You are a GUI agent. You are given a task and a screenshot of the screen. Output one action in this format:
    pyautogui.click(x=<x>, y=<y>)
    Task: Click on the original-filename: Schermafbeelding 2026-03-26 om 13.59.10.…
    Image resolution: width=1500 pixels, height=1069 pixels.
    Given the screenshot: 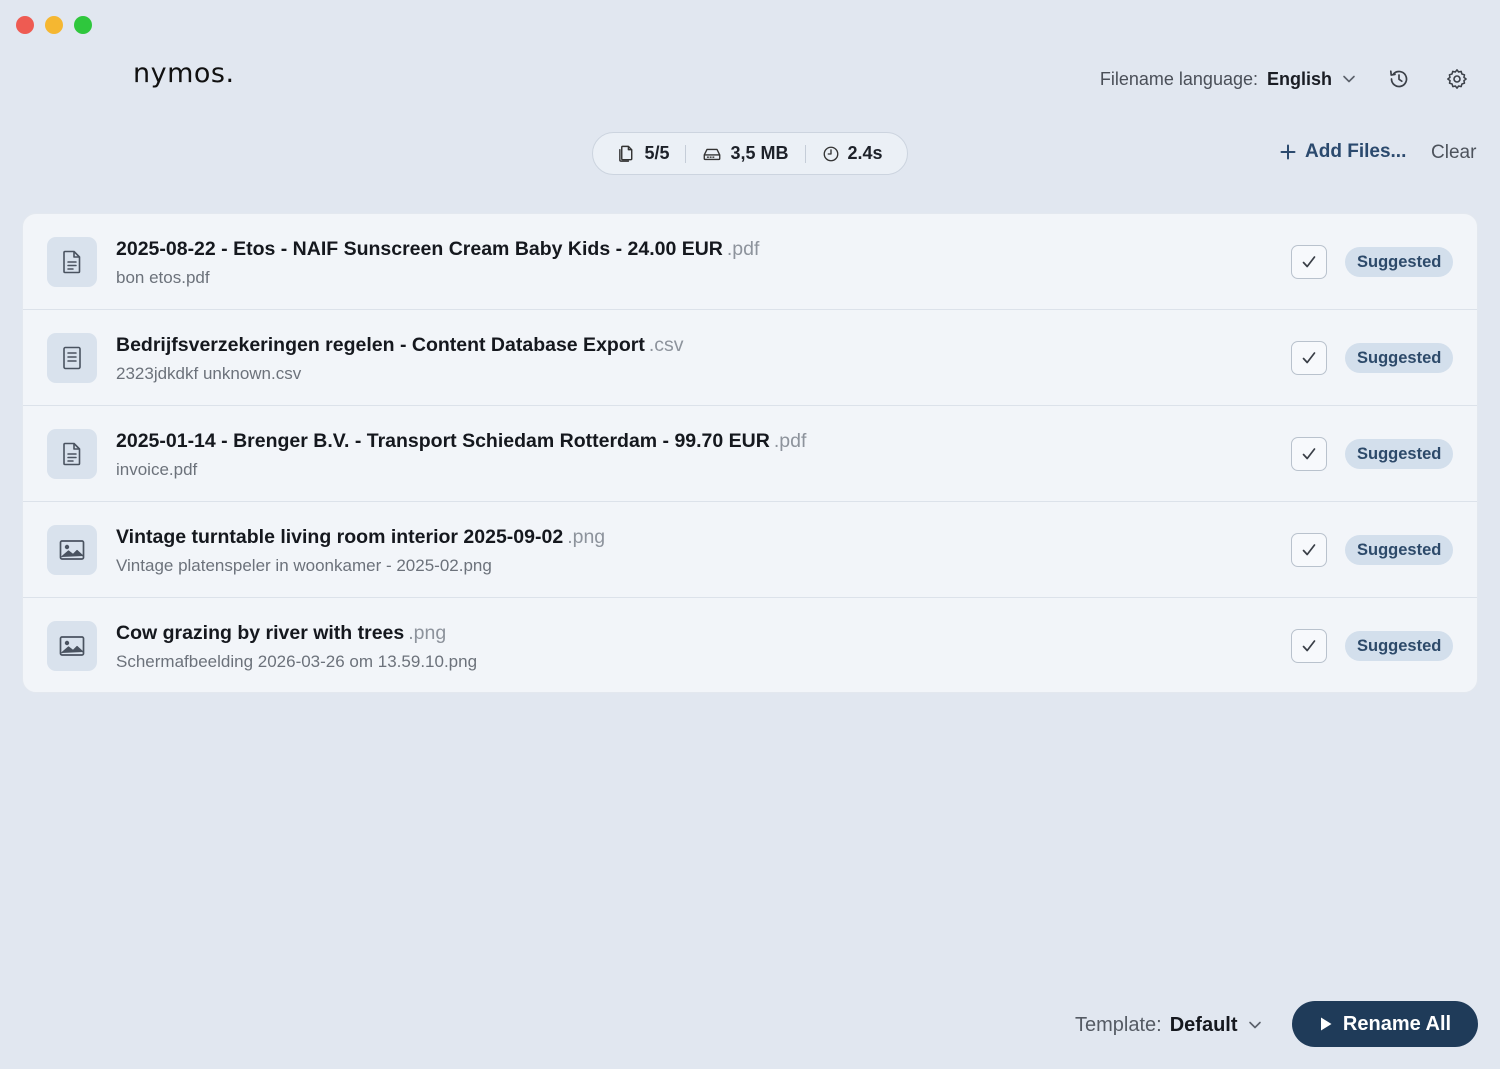 What is the action you would take?
    pyautogui.click(x=297, y=661)
    